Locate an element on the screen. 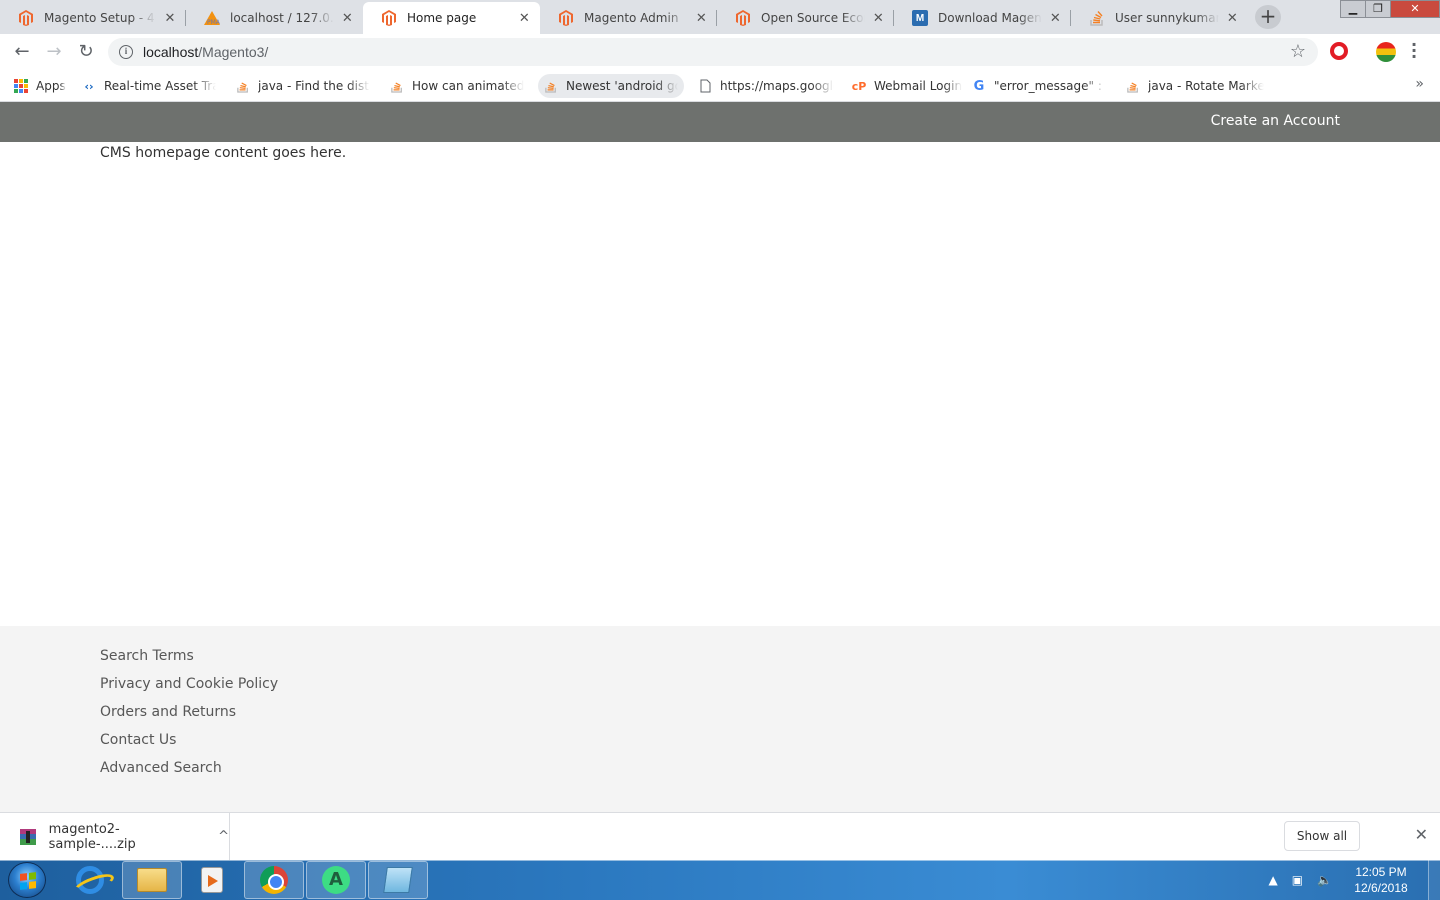 Image resolution: width=1440 pixels, height=900 pixels. bookmarks-overflow-chevron-icon: » is located at coordinates (1419, 84).